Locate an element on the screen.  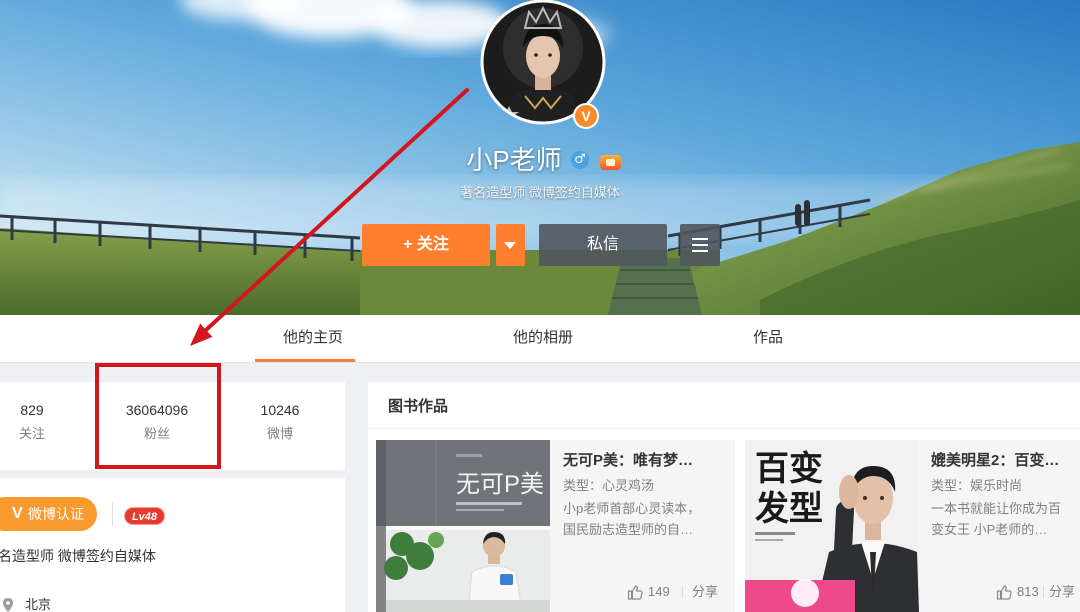
stat-following: 829 关注 is located at coordinates (41, 426).